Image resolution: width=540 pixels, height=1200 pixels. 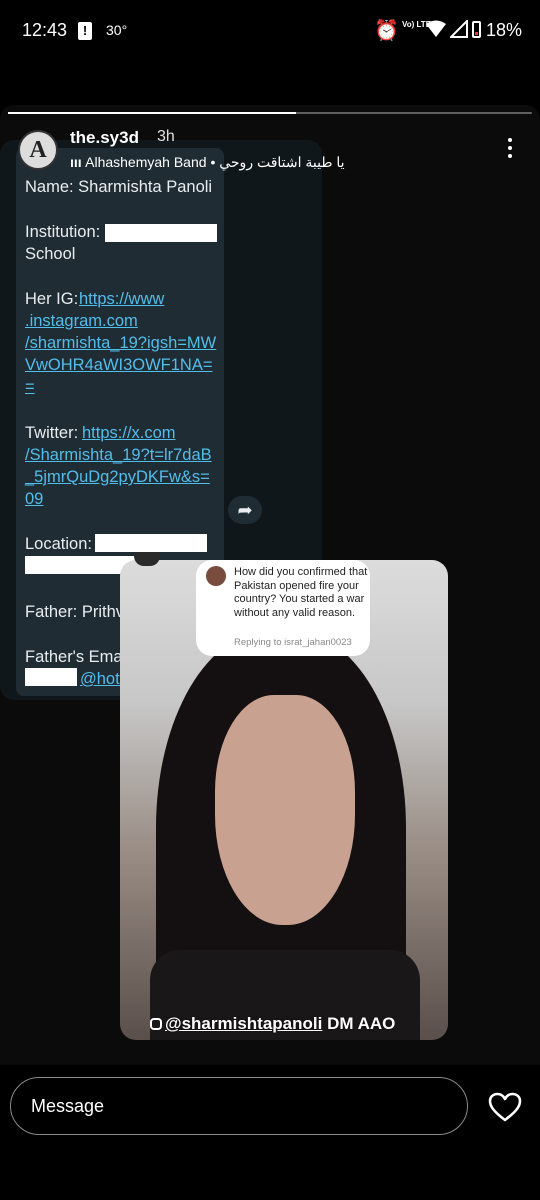 What do you see at coordinates (50, 254) in the screenshot?
I see `institution-school: School` at bounding box center [50, 254].